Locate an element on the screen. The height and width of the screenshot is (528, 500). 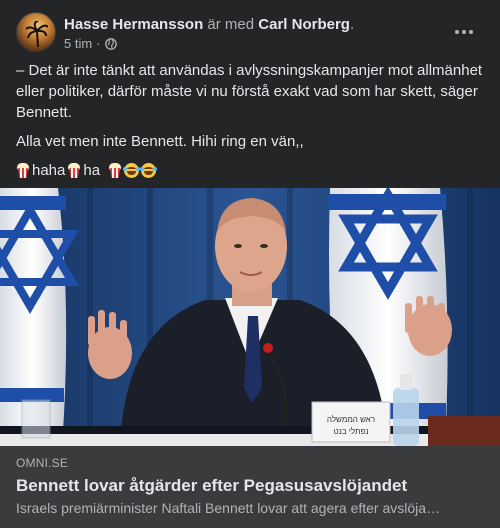
post-meta: 5 tim · is located at coordinates (90, 43).